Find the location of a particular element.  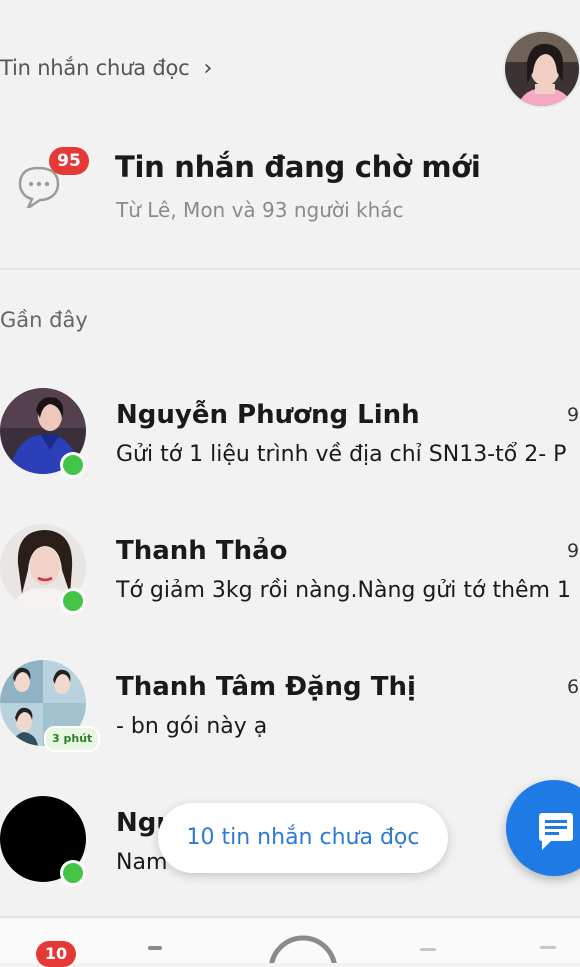

chevron-right-icon: › is located at coordinates (208, 68).